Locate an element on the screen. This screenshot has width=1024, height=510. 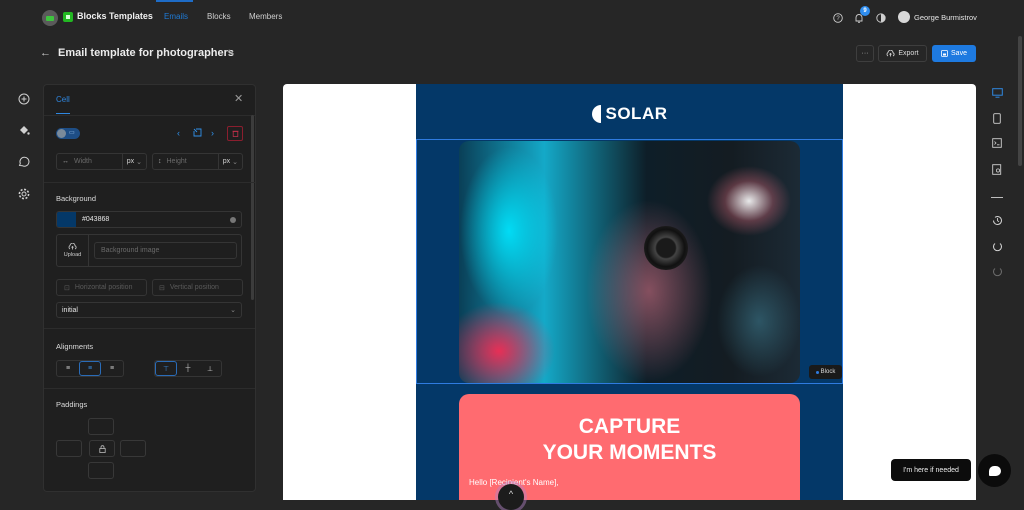
tab-members: Members is located at coordinates (265, 16).